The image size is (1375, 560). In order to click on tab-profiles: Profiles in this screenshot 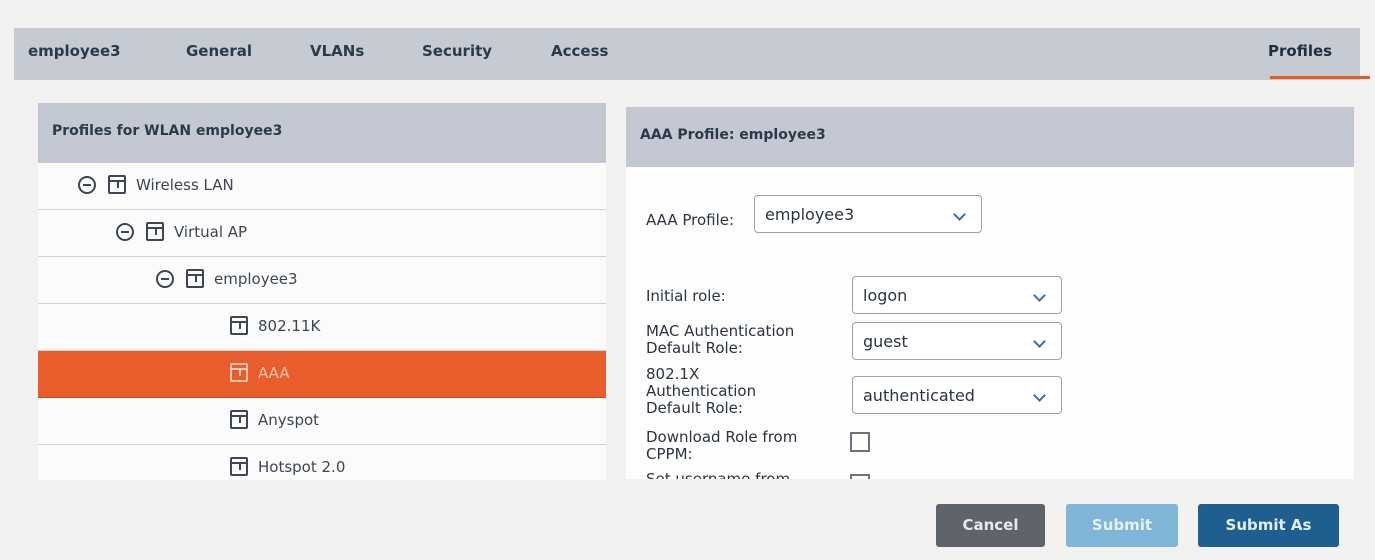, I will do `click(1300, 51)`.